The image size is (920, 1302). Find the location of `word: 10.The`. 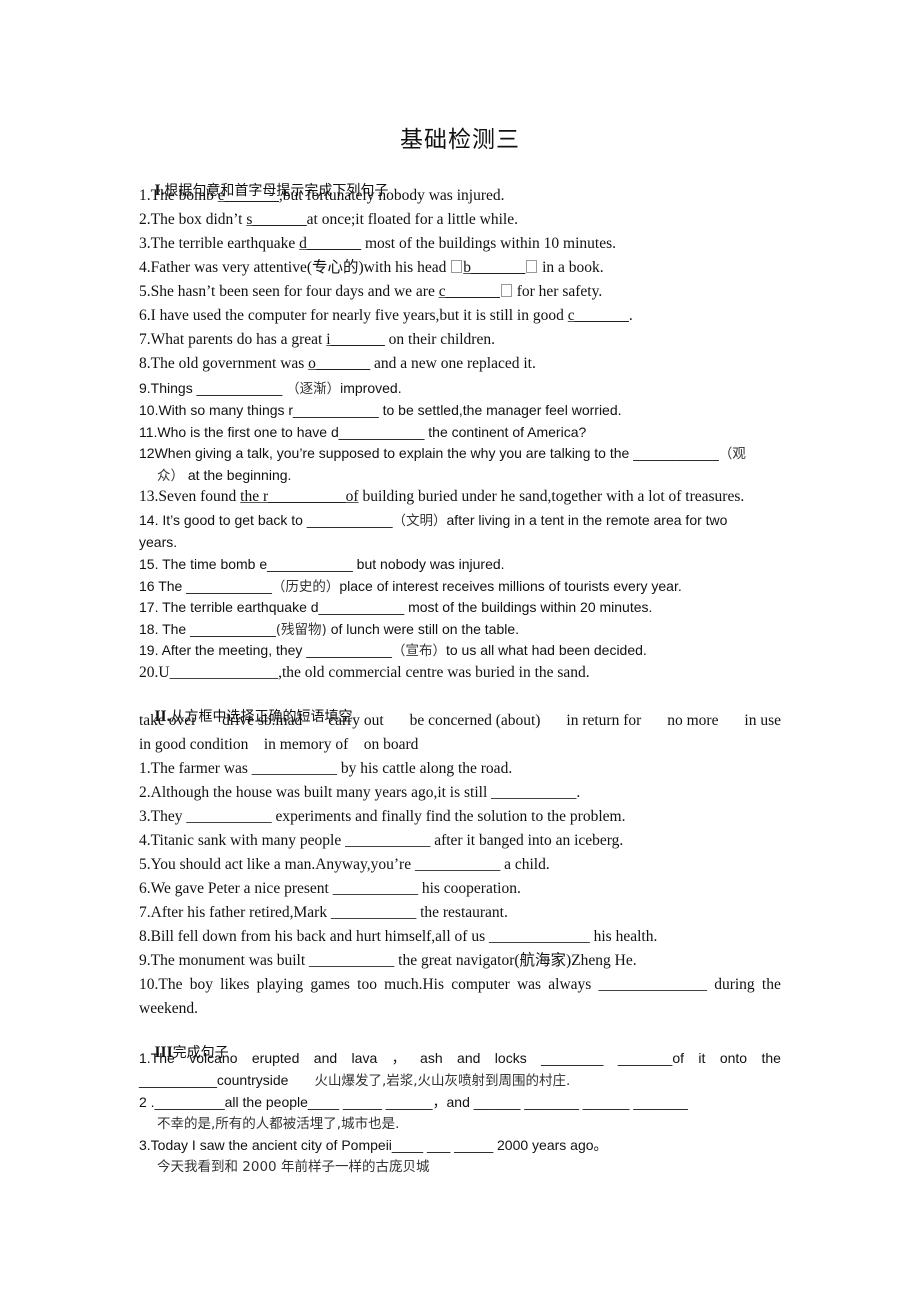

word: 10.The is located at coordinates (161, 984).